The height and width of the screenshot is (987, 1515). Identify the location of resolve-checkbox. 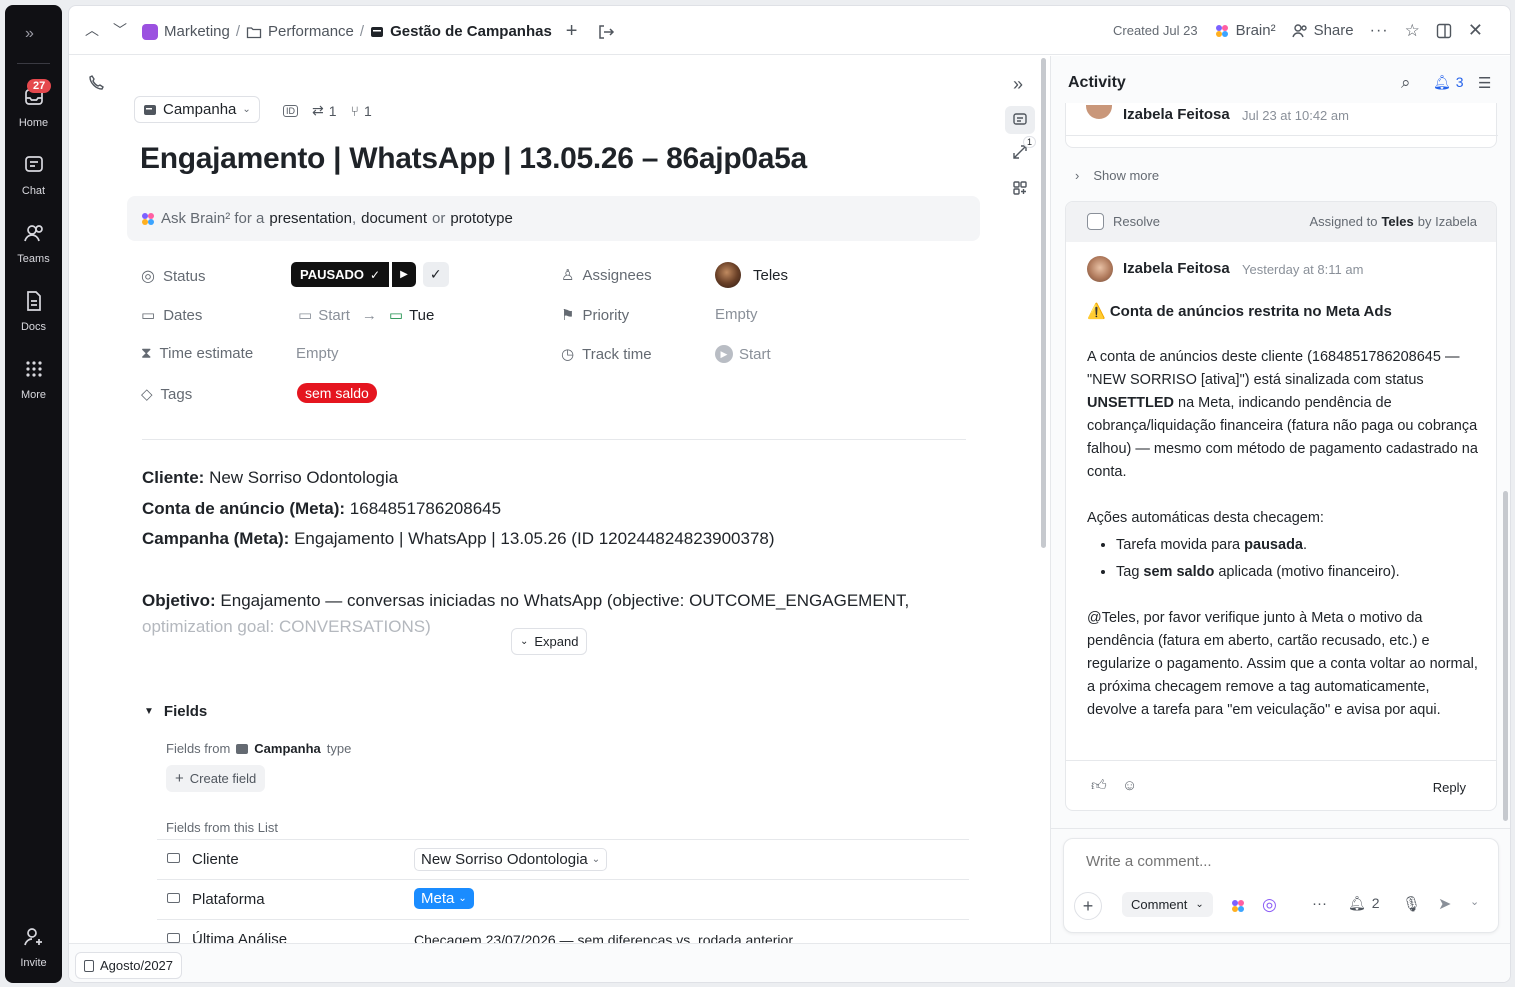
(1095, 221).